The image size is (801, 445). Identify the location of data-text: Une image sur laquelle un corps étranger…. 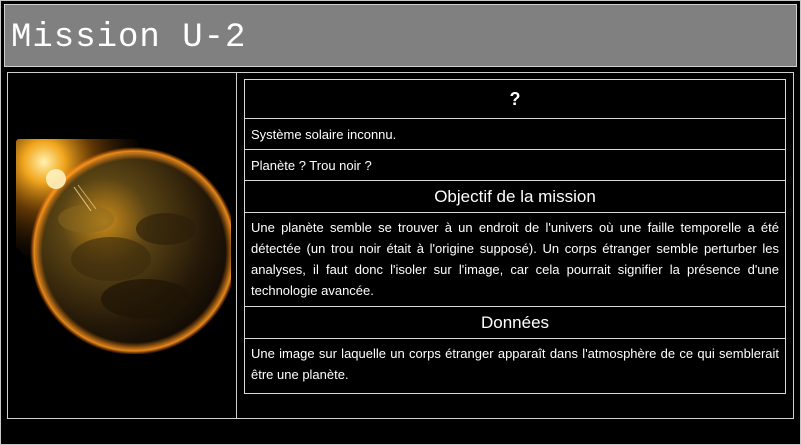
(515, 364).